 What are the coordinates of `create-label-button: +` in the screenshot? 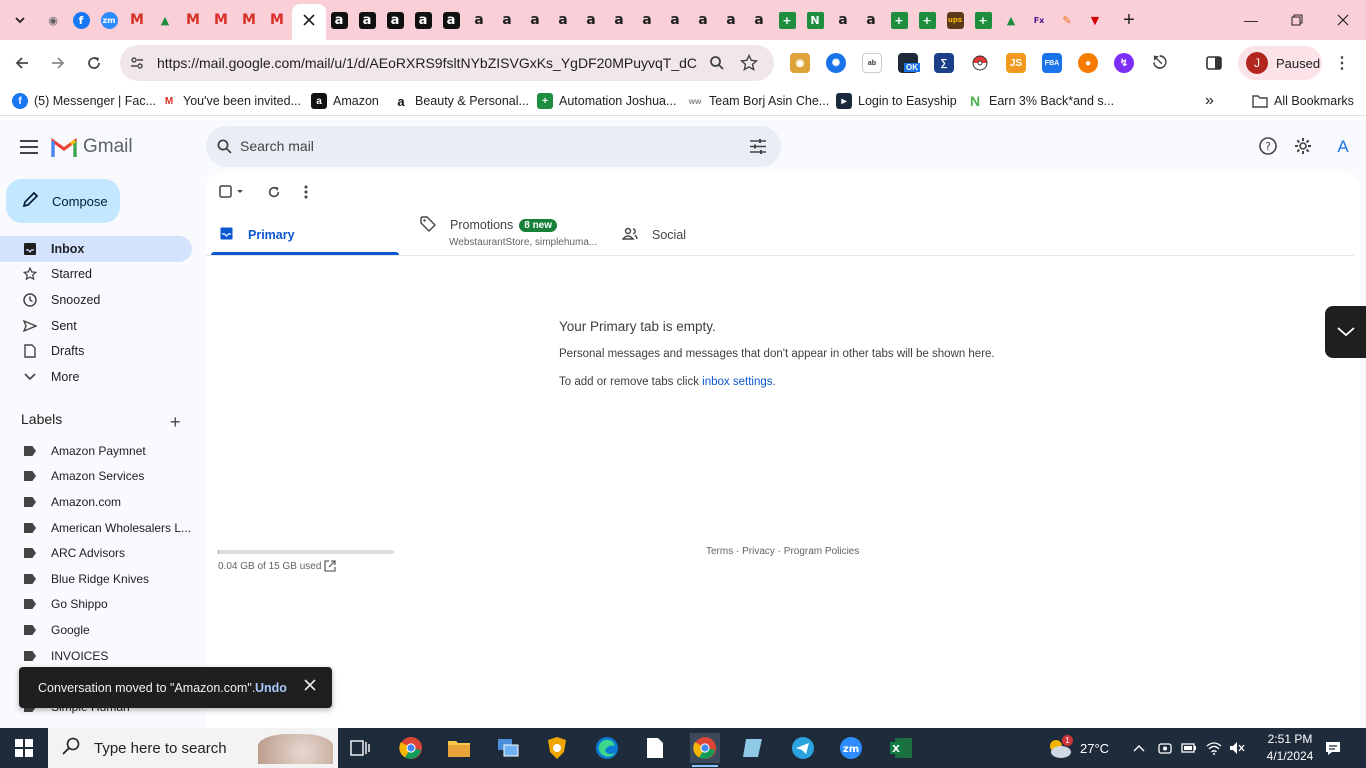 It's located at (175, 422).